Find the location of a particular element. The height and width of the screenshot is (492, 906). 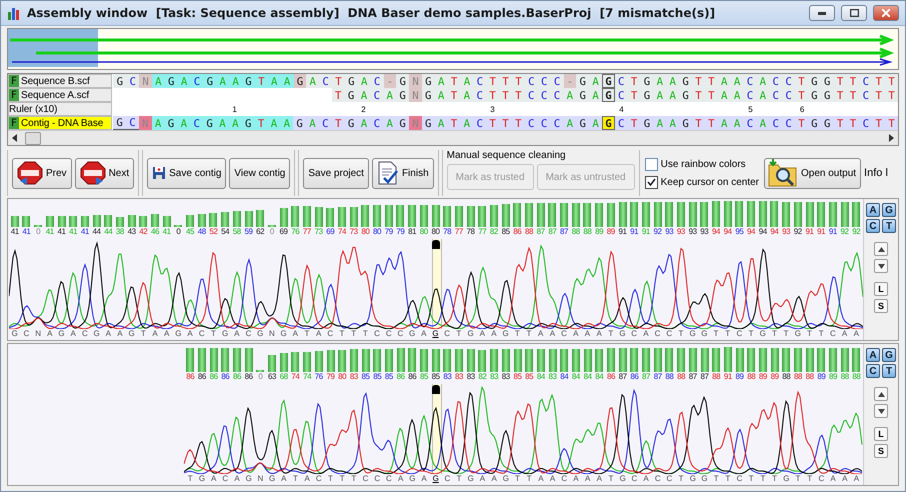

close-button is located at coordinates (886, 13).